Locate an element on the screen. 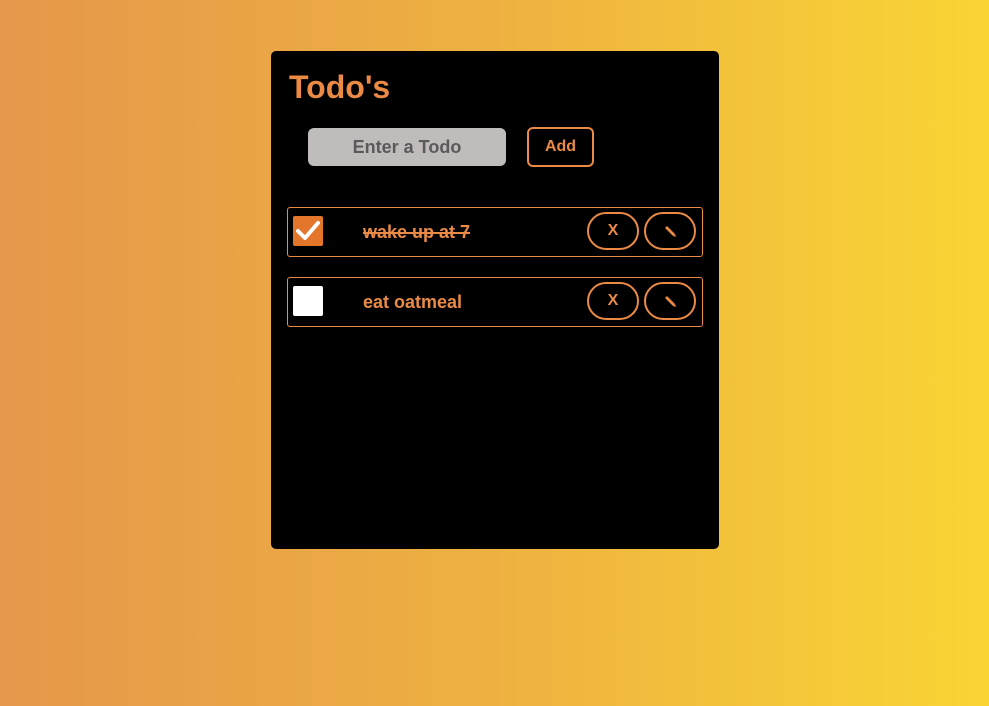 This screenshot has height=706, width=989. todo-item: eat oatmeal X is located at coordinates (495, 302).